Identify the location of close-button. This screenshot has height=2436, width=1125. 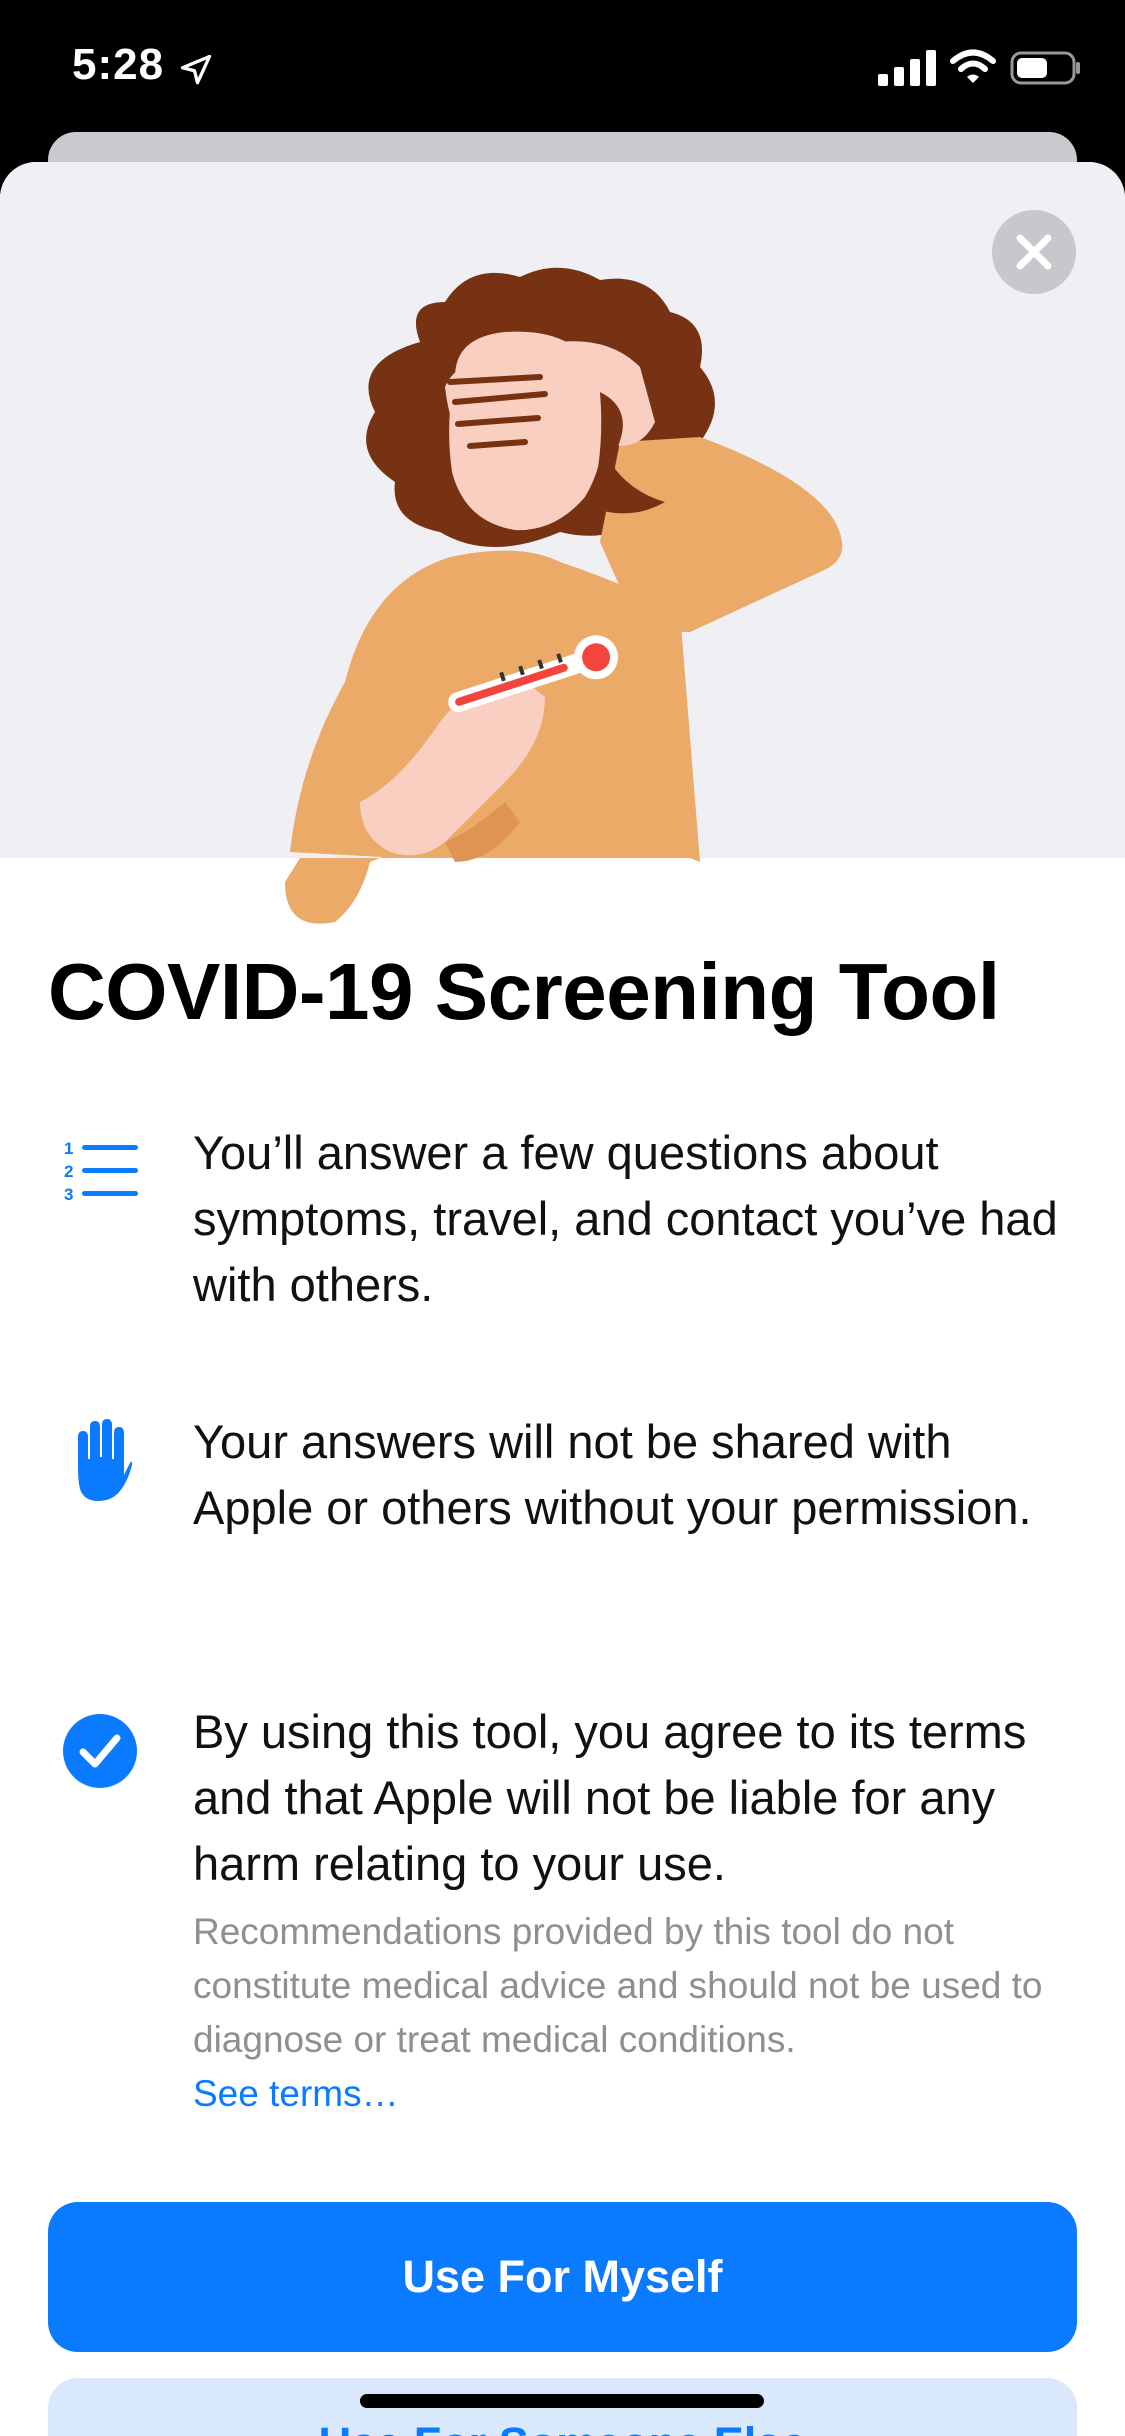
(1034, 252).